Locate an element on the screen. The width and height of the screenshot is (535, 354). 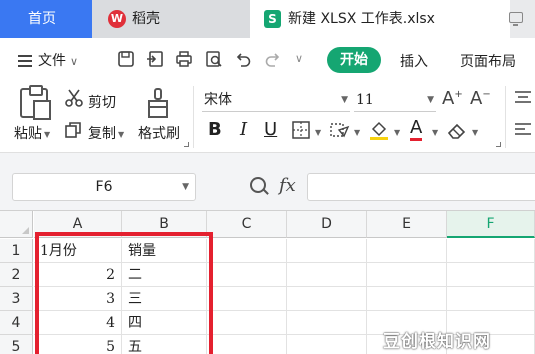
tab-workbook: S 新建 XLSX 工作表.xlsx is located at coordinates (380, 19).